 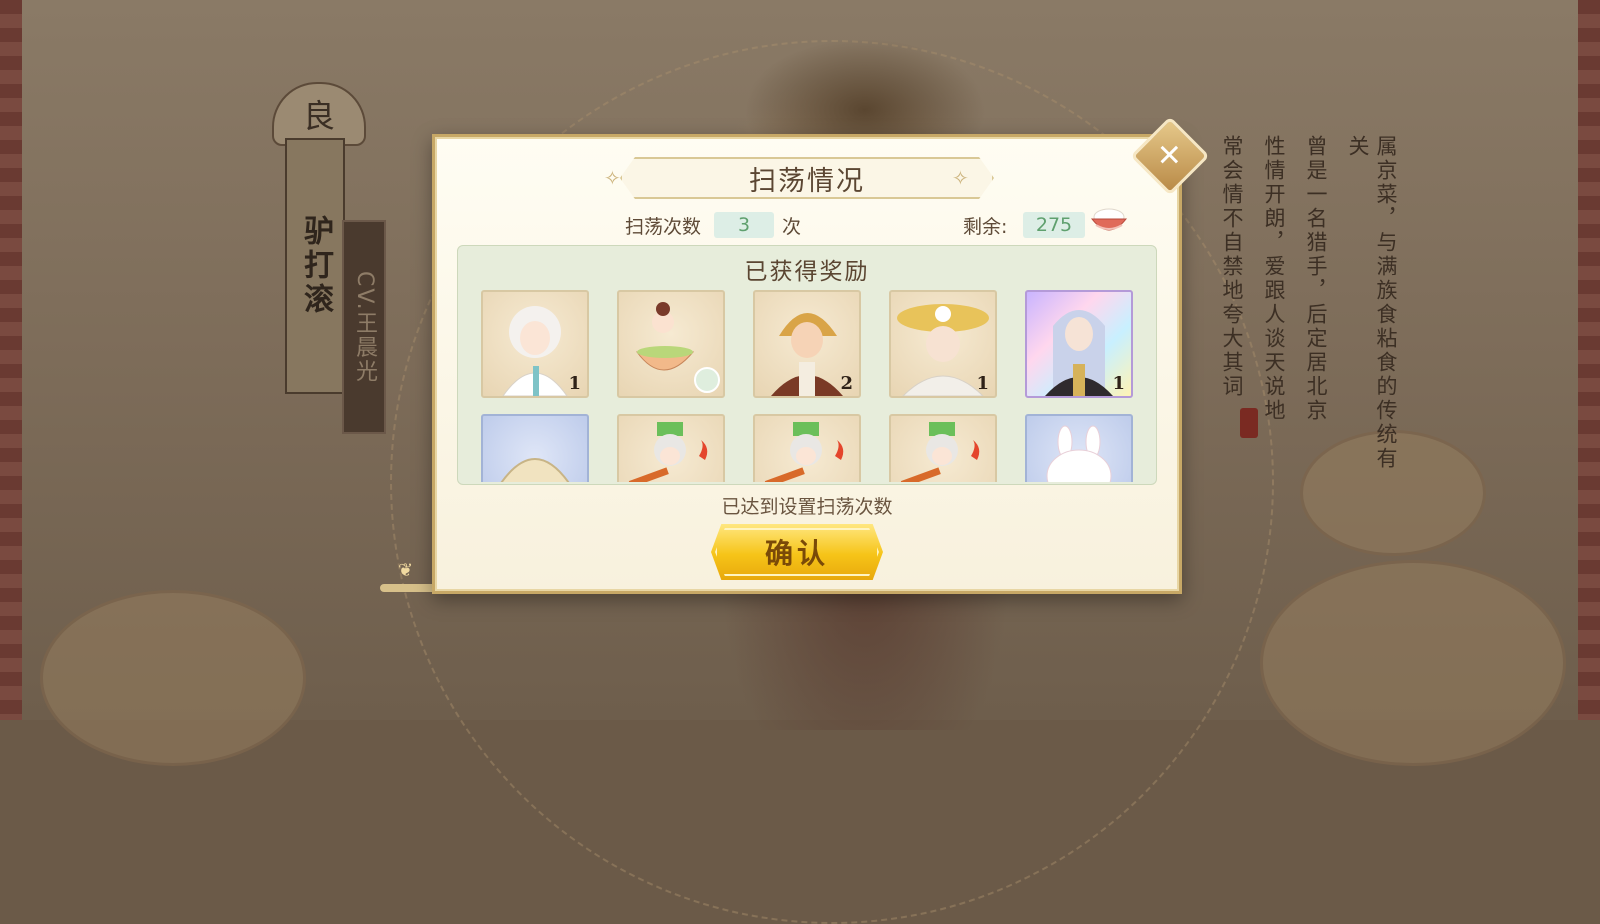 I want to click on reward-item-white-haired-character: 1, so click(x=535, y=344).